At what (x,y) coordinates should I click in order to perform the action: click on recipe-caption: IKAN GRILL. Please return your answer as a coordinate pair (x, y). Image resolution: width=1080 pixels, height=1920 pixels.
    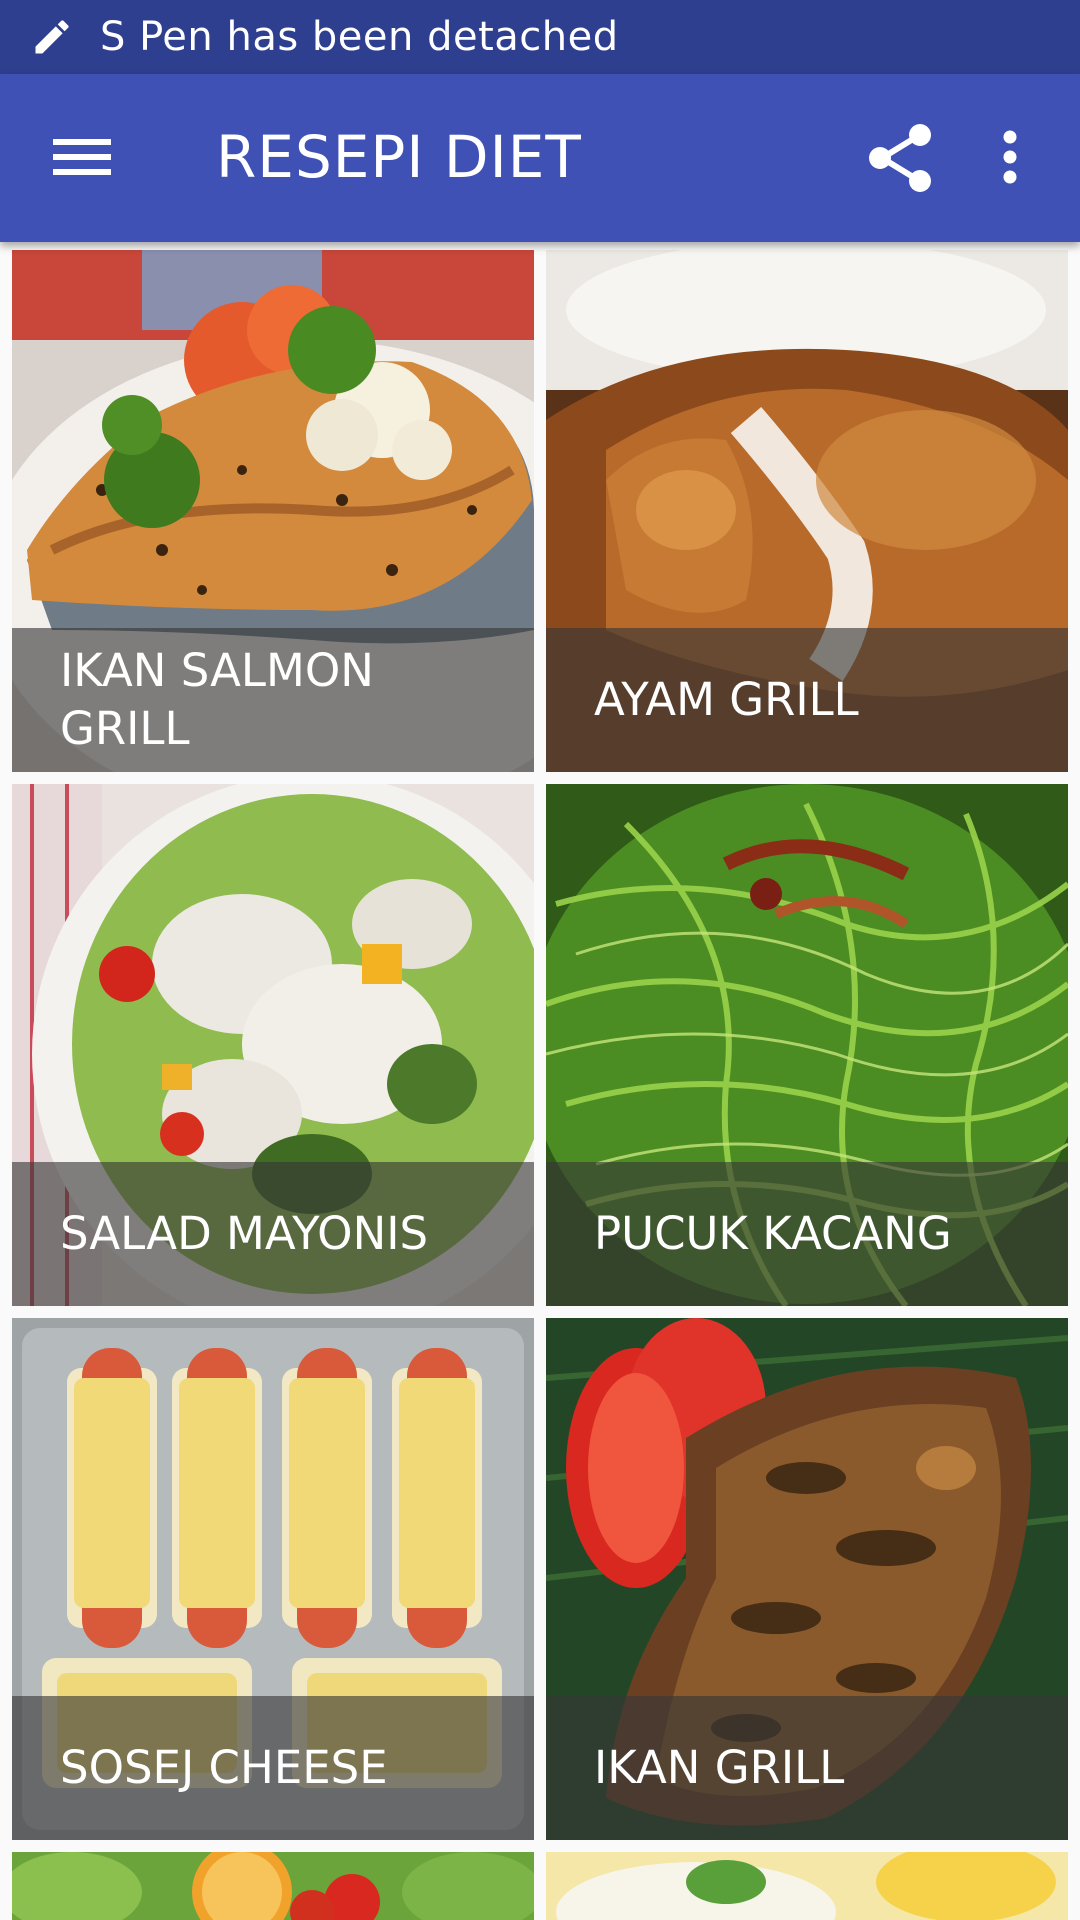
    Looking at the image, I should click on (807, 1768).